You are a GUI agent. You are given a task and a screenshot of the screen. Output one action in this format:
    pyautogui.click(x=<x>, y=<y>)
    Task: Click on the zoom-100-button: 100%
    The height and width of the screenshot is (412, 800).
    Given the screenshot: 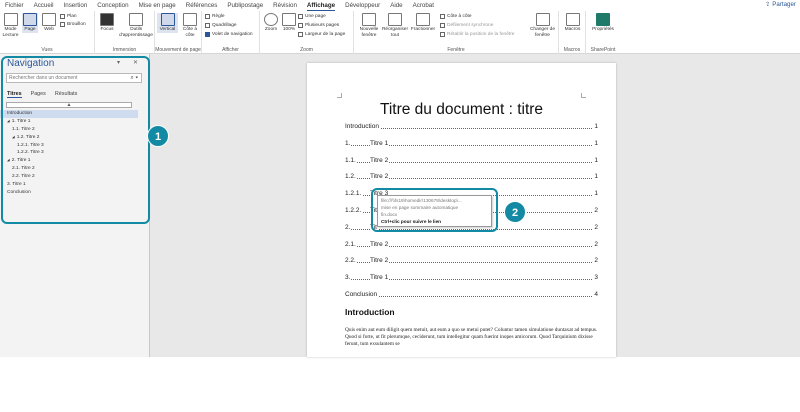 What is the action you would take?
    pyautogui.click(x=289, y=23)
    